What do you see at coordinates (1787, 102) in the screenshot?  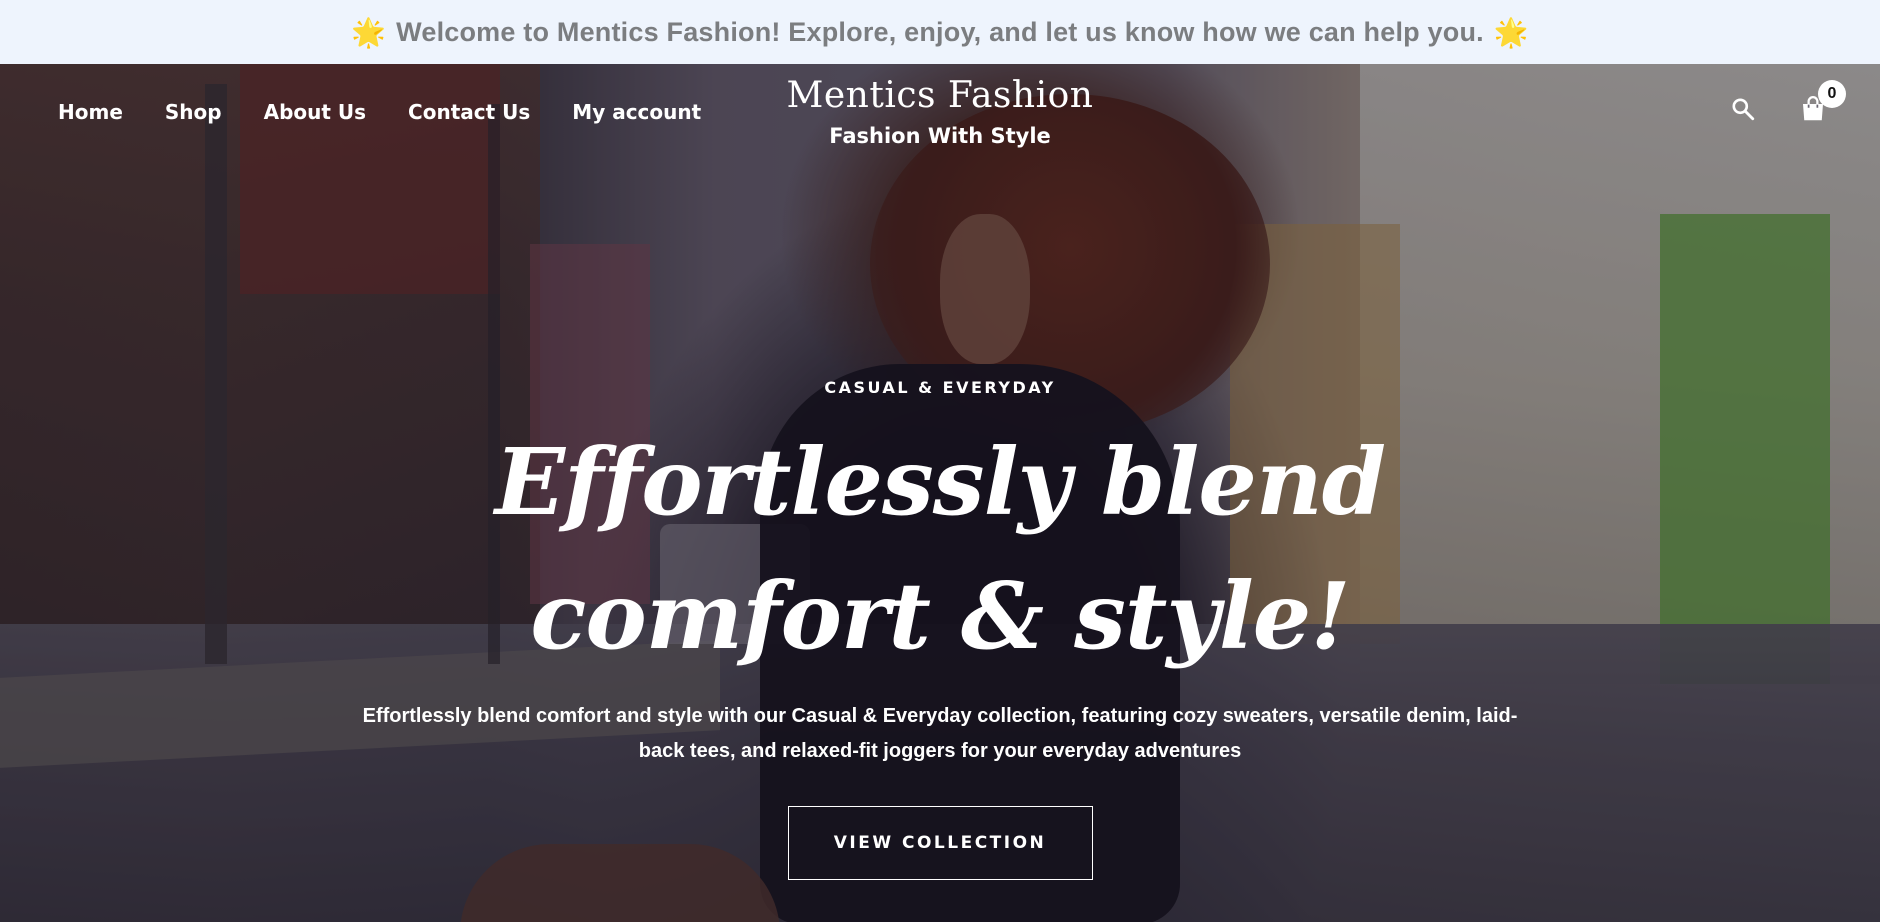 I see `header-actions: 0` at bounding box center [1787, 102].